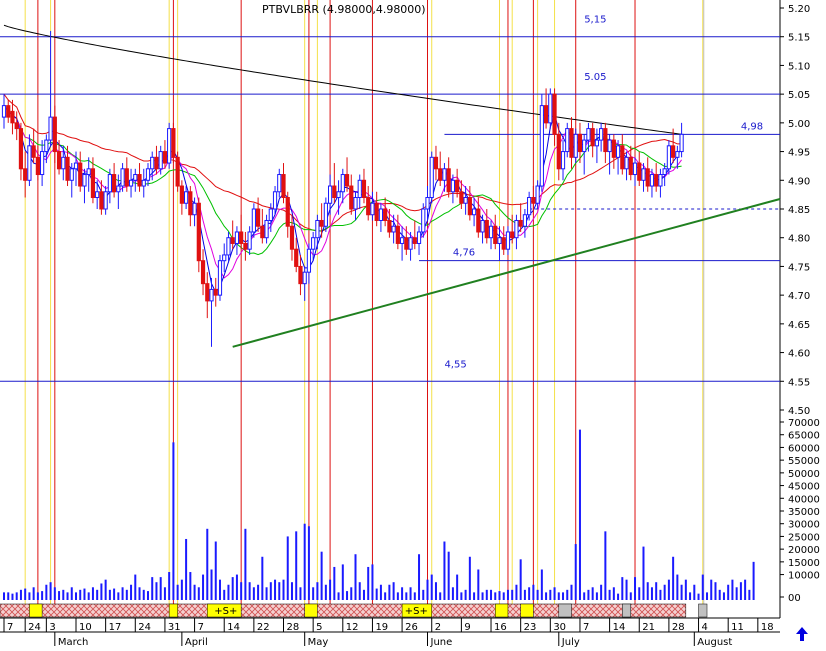  I want to click on month-label: March, so click(73, 642).